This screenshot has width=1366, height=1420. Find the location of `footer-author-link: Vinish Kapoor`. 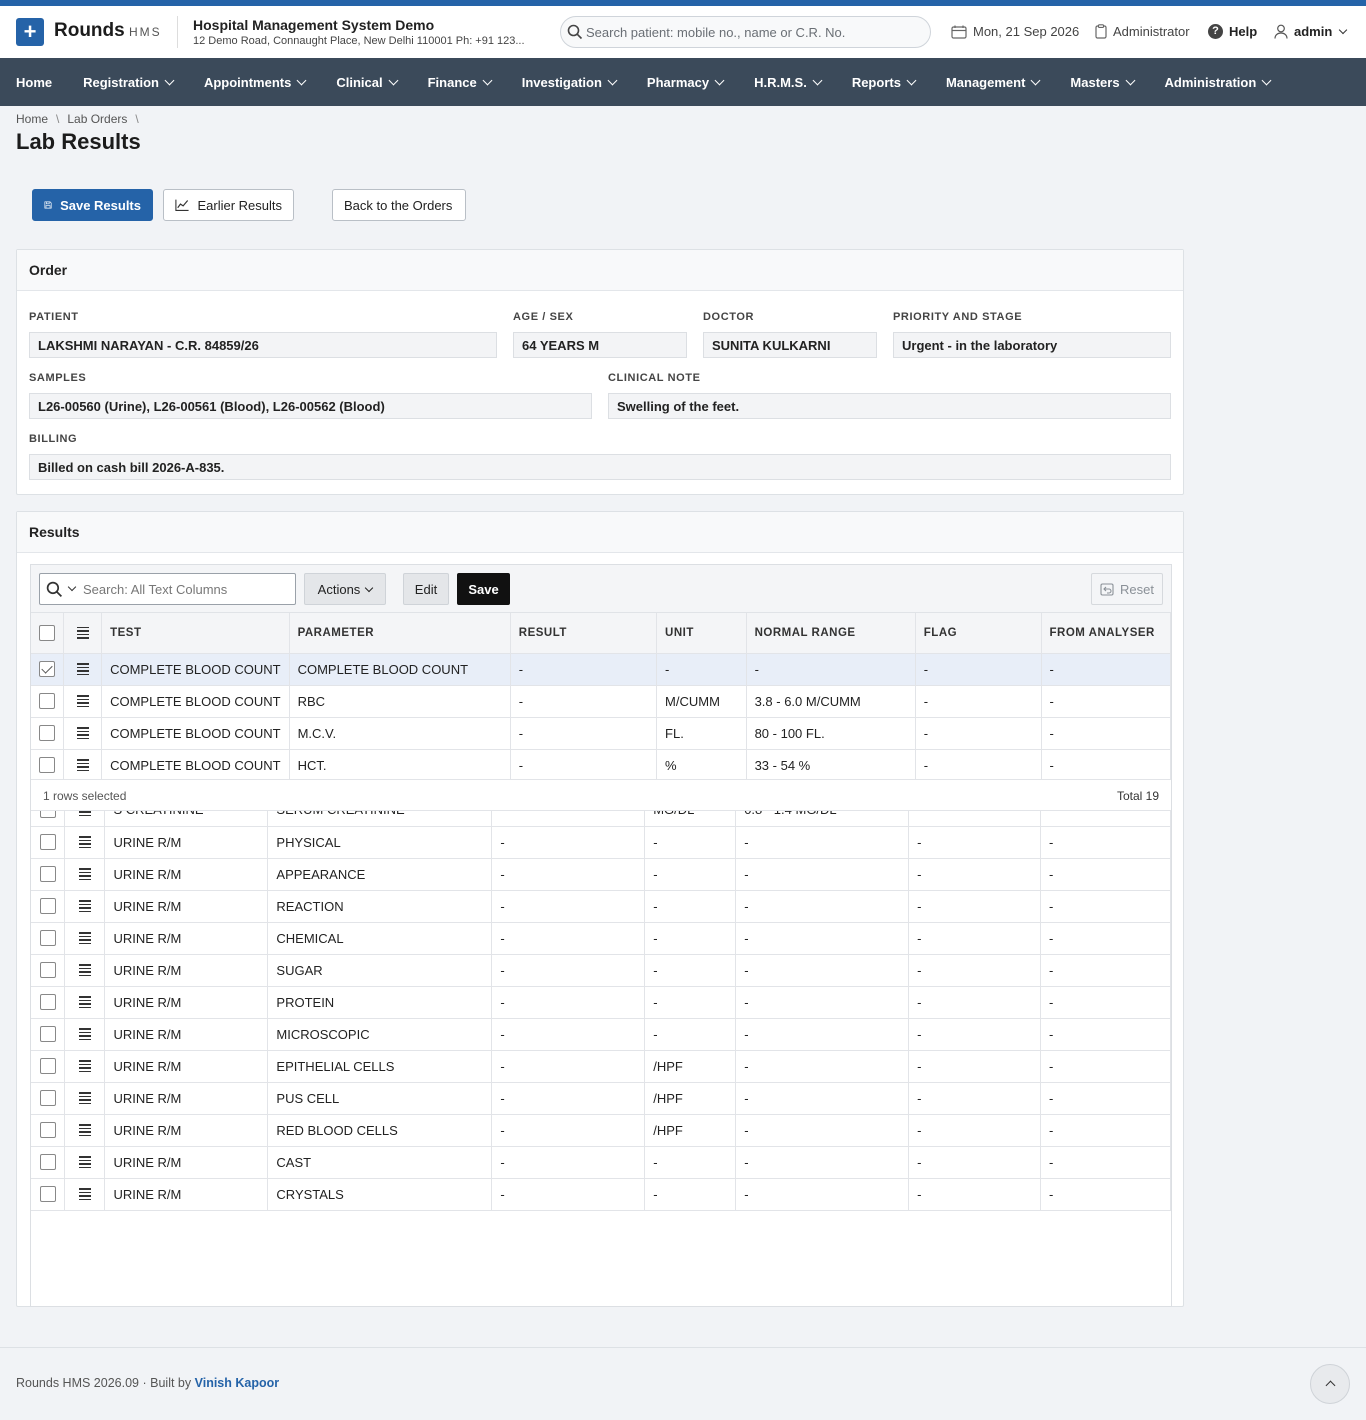

footer-author-link: Vinish Kapoor is located at coordinates (237, 1383).